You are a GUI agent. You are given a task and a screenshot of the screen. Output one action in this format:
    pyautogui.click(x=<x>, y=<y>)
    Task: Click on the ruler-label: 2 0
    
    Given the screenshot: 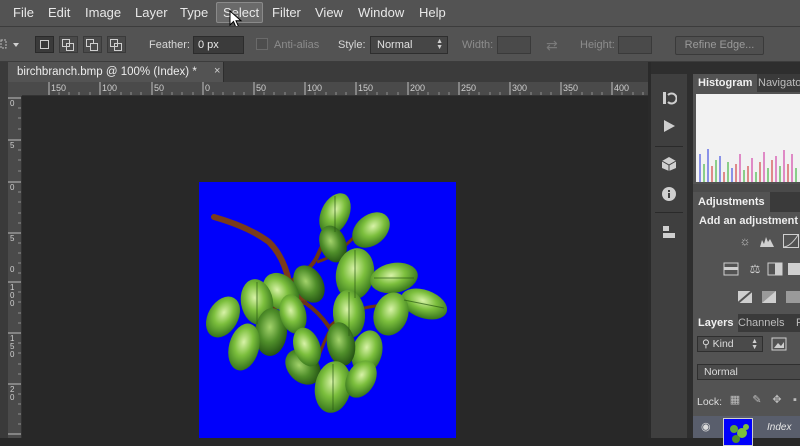 What is the action you would take?
    pyautogui.click(x=12, y=393)
    